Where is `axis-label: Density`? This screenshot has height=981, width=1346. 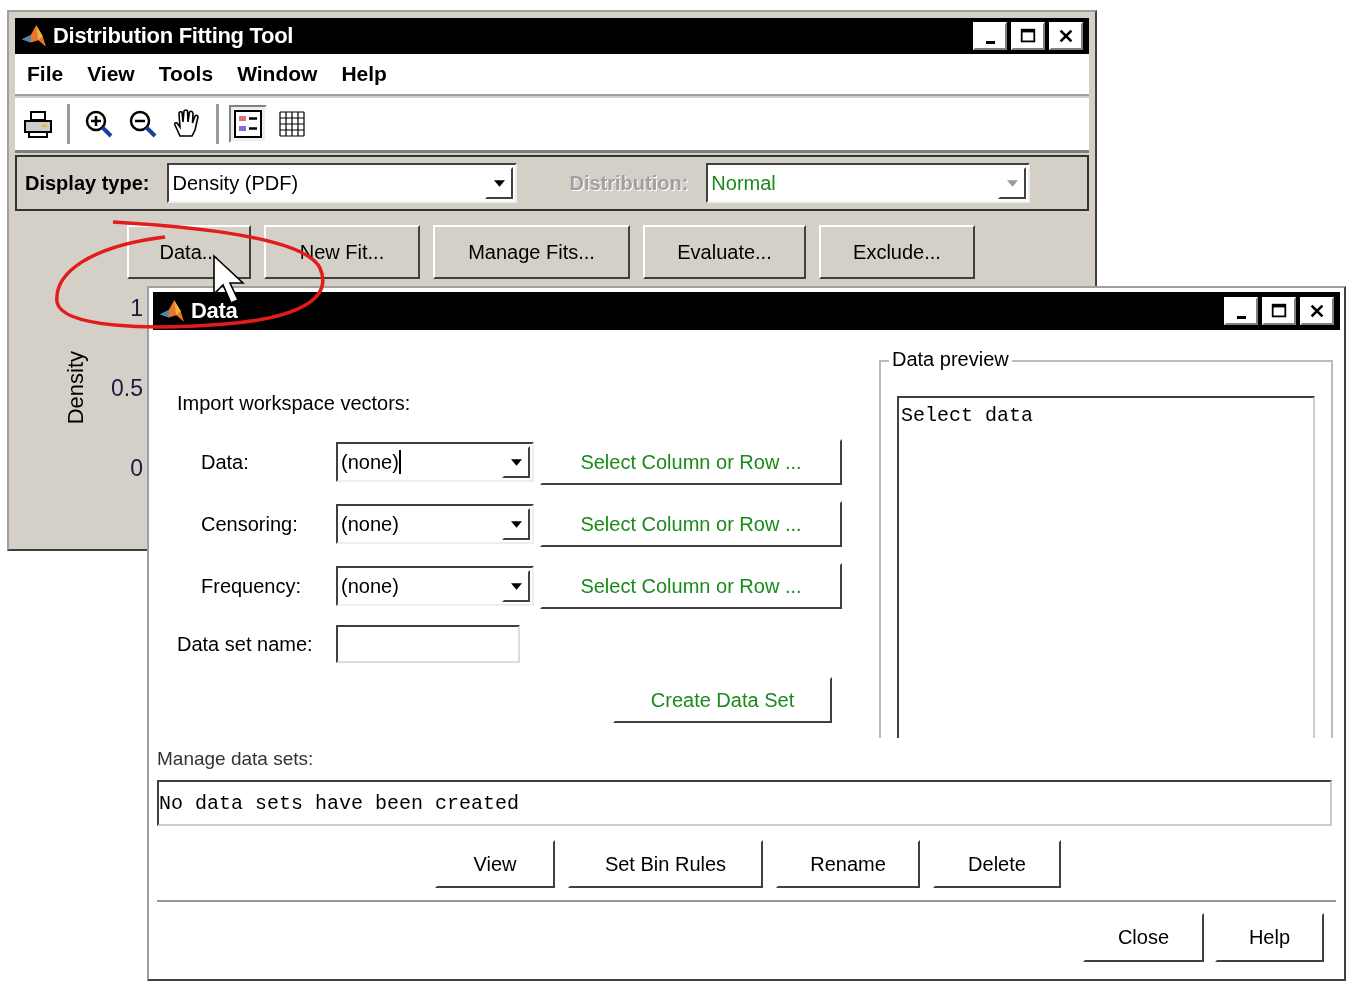
axis-label: Density is located at coordinates (76, 388).